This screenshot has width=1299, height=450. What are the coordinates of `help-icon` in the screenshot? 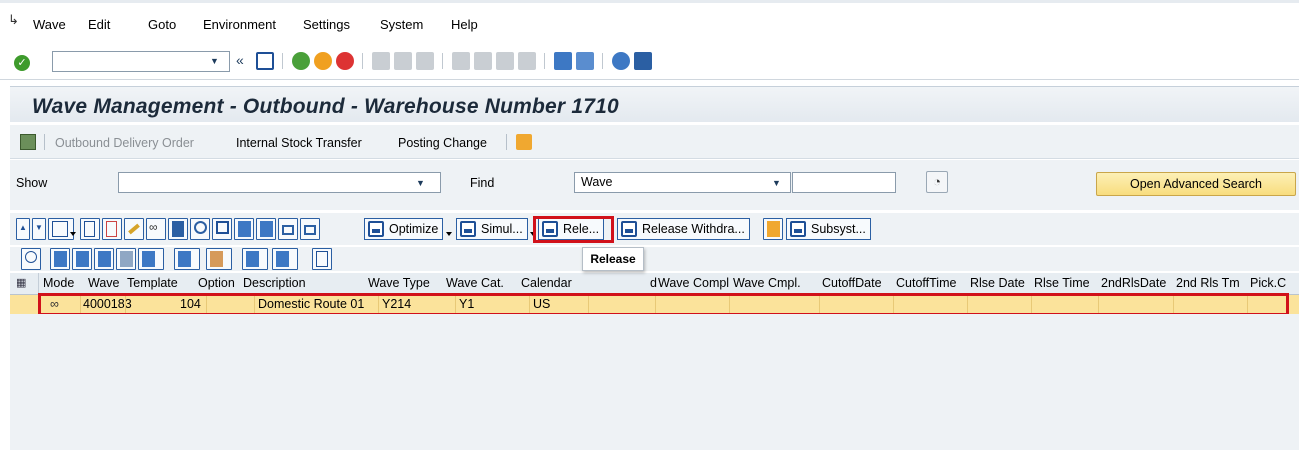 It's located at (621, 61).